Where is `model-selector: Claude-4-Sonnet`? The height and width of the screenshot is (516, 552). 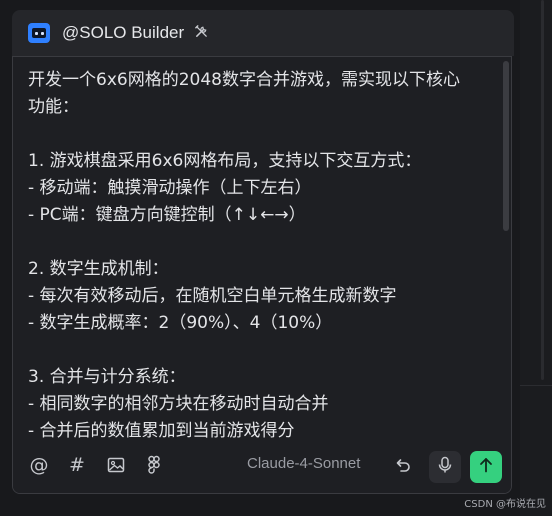
model-selector: Claude-4-Sonnet is located at coordinates (303, 463).